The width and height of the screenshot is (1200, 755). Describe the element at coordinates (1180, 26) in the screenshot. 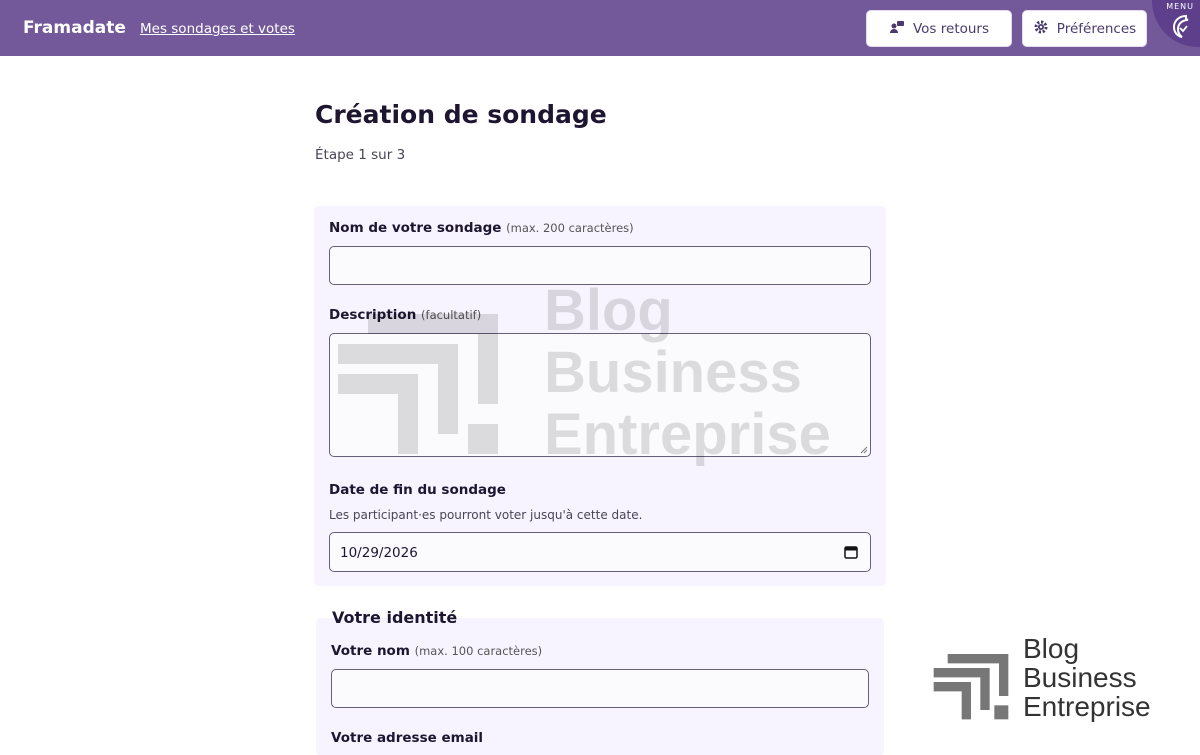

I see `framasoft-logo-icon` at that location.